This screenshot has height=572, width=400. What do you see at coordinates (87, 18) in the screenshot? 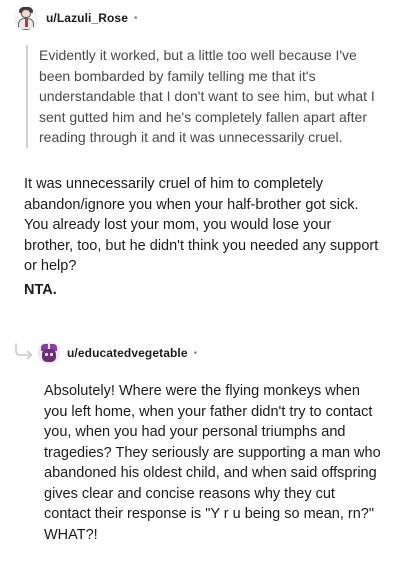
I see `comment-author: u/Lazuli_Rose` at bounding box center [87, 18].